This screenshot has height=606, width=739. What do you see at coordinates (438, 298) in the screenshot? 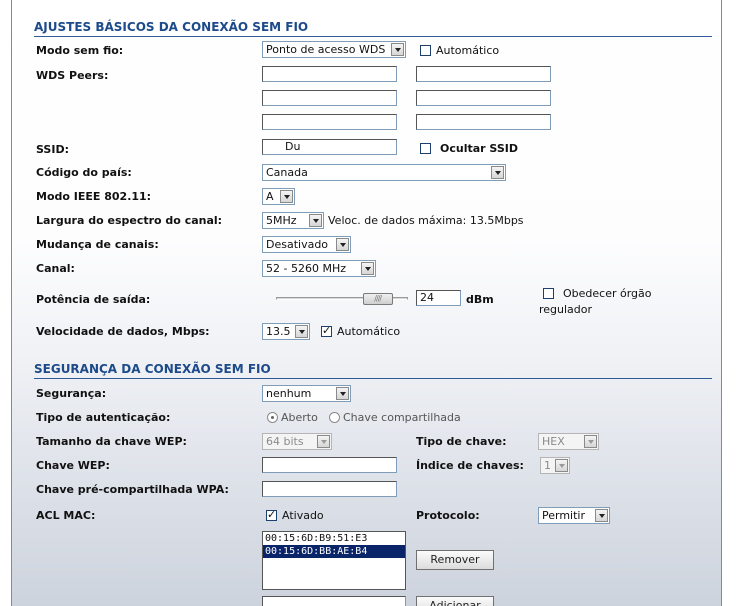
I see `output-power-input: 24` at bounding box center [438, 298].